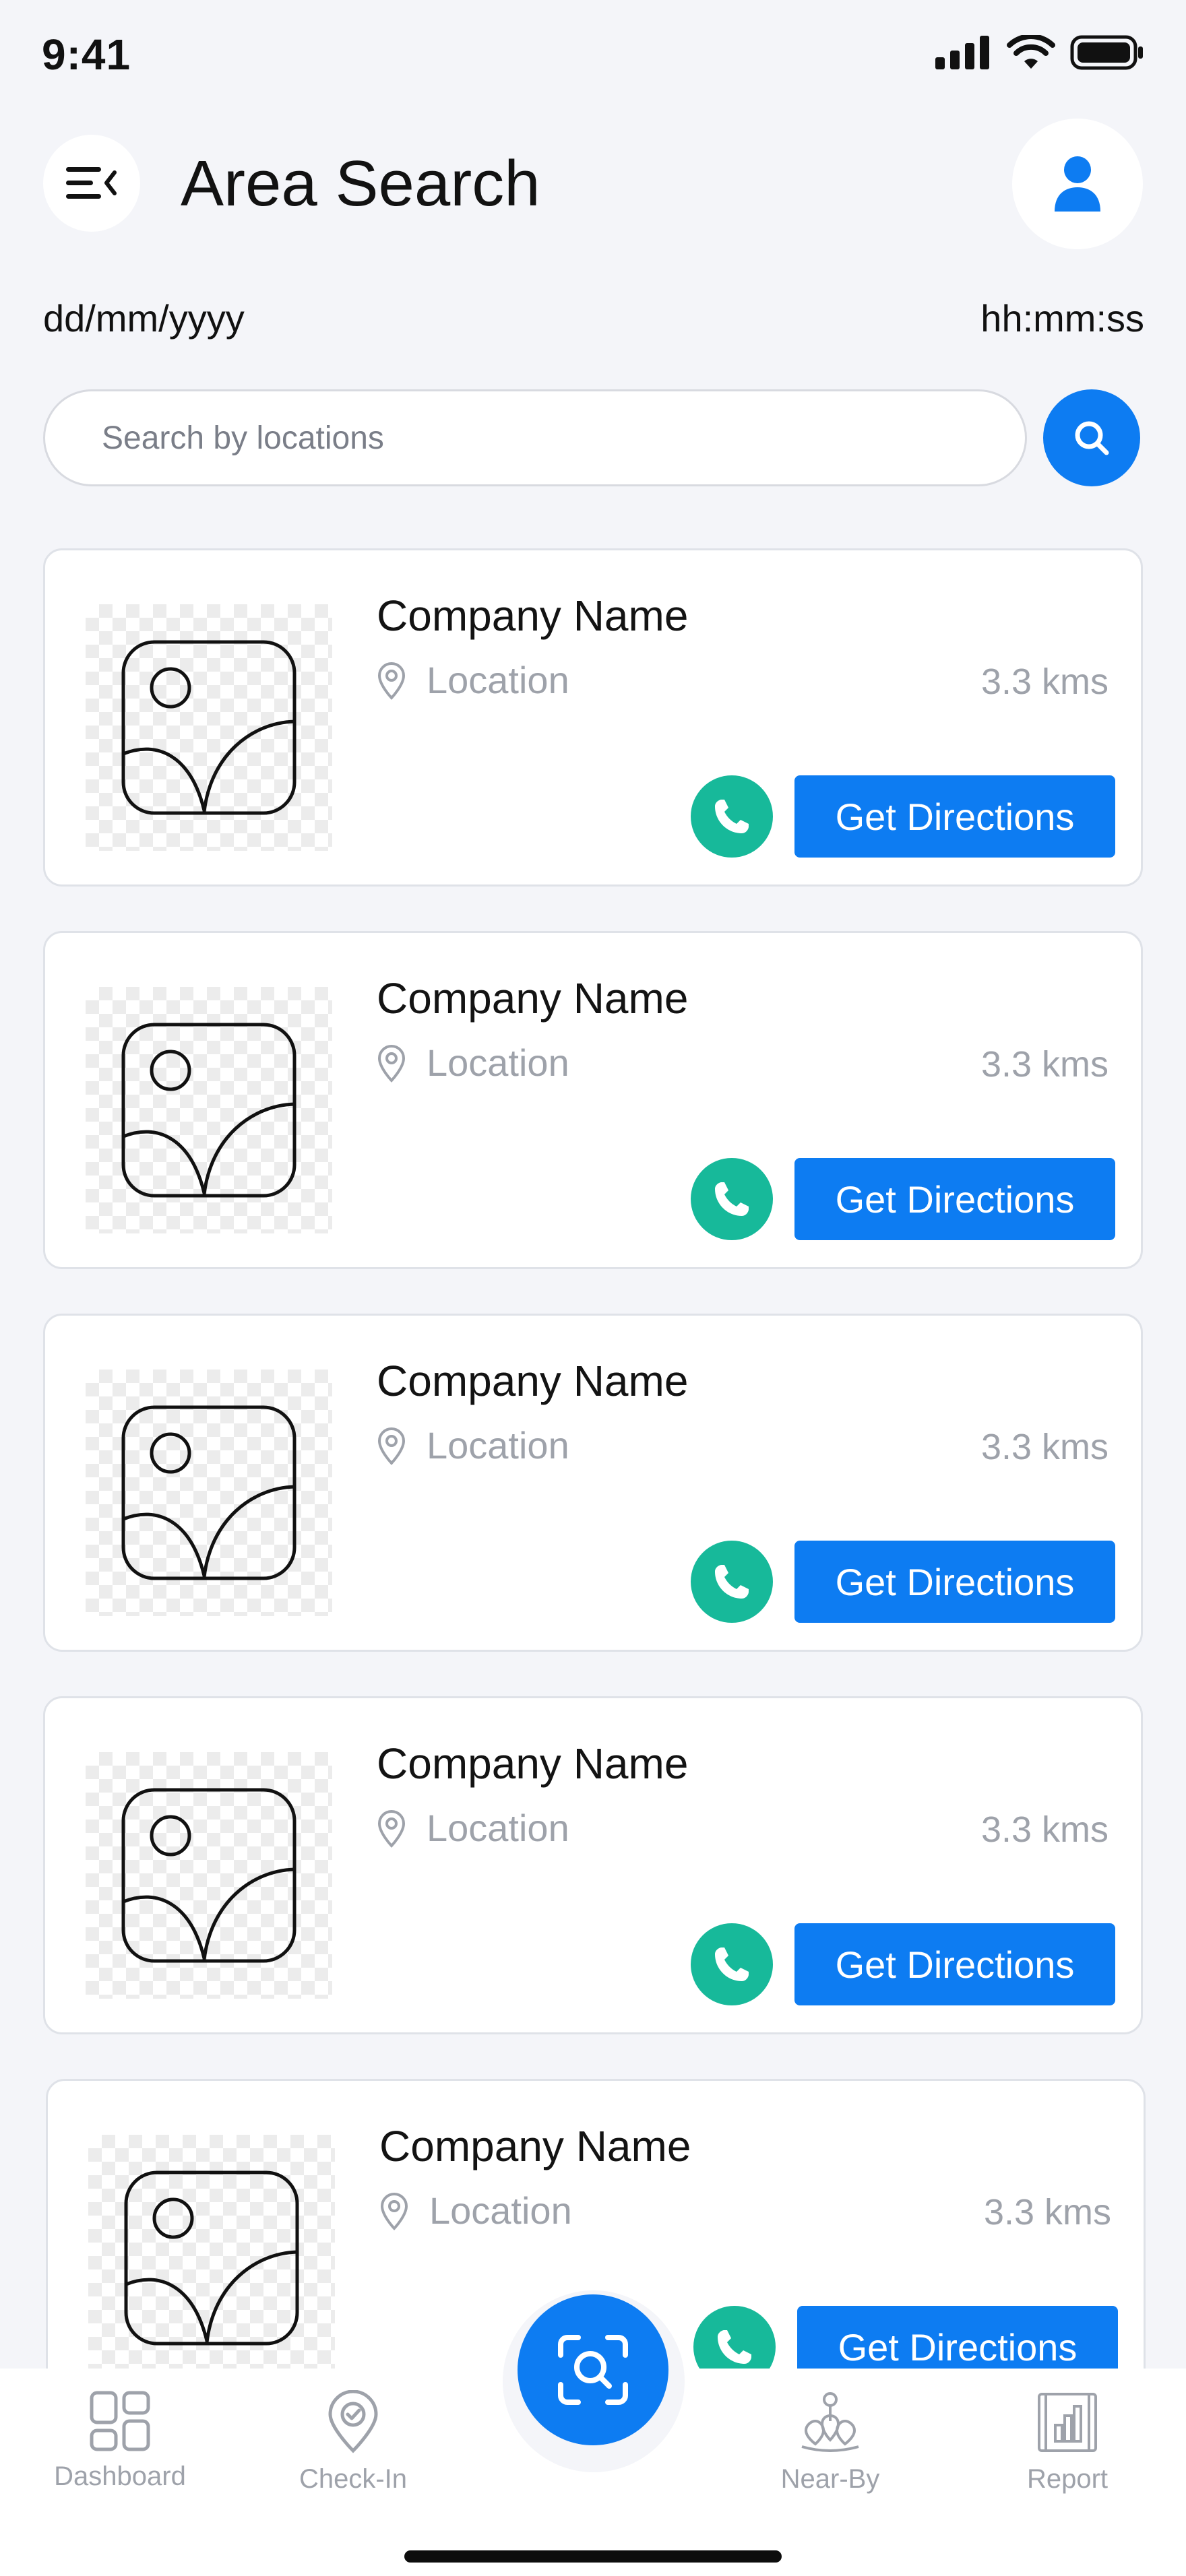  Describe the element at coordinates (1106, 53) in the screenshot. I see `battery-icon` at that location.